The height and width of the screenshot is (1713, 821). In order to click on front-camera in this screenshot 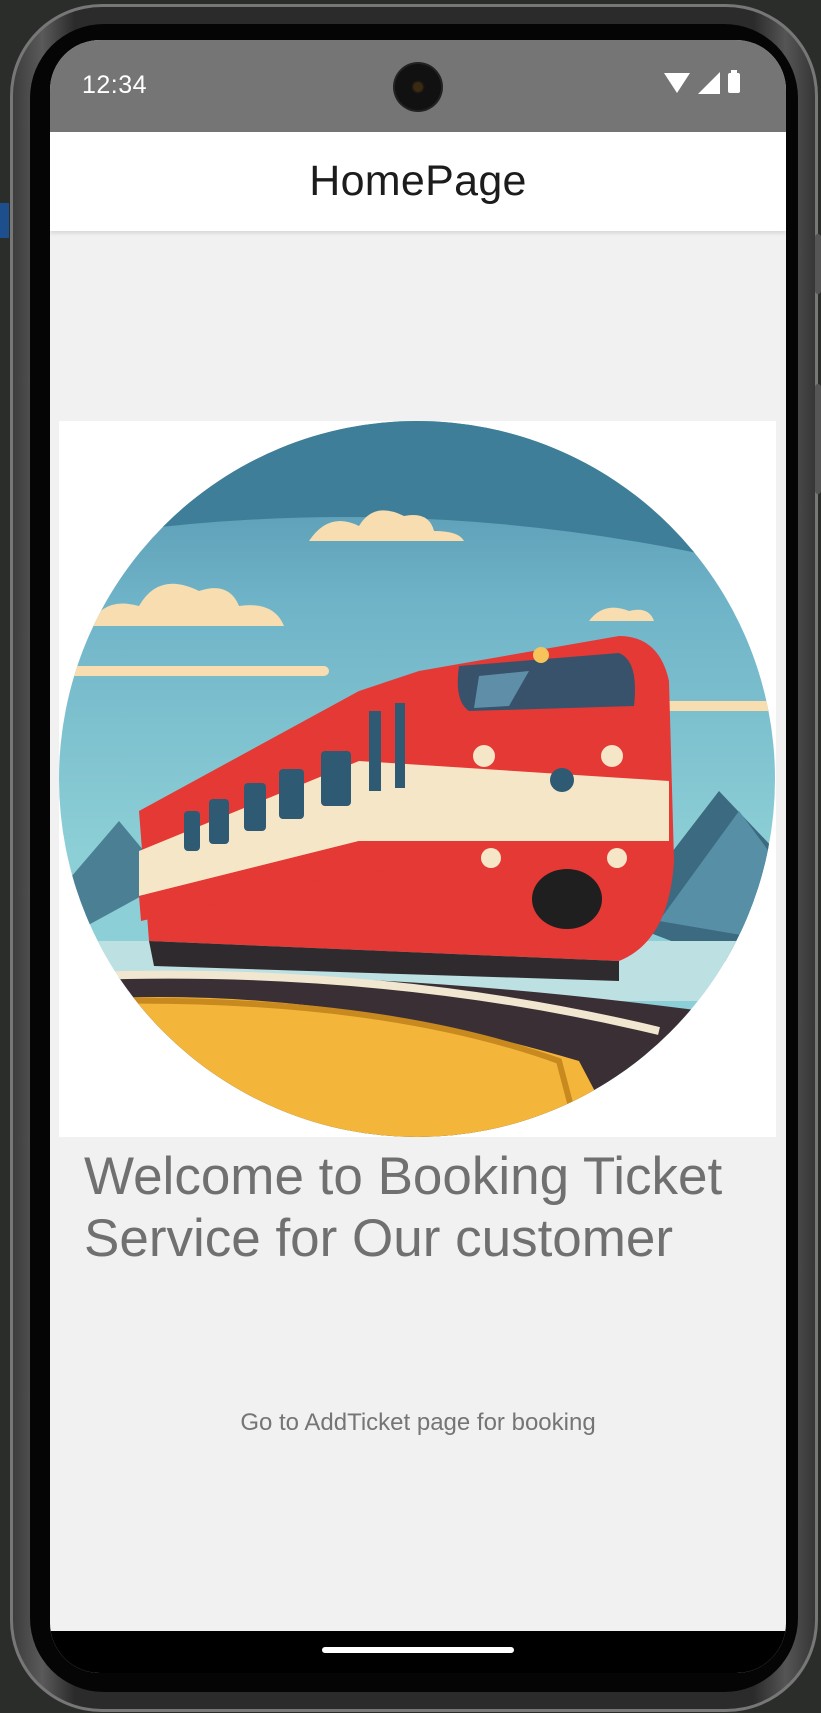, I will do `click(418, 87)`.